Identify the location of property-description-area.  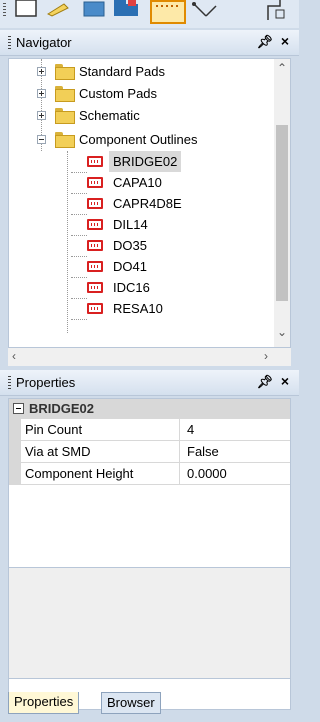
(149, 623).